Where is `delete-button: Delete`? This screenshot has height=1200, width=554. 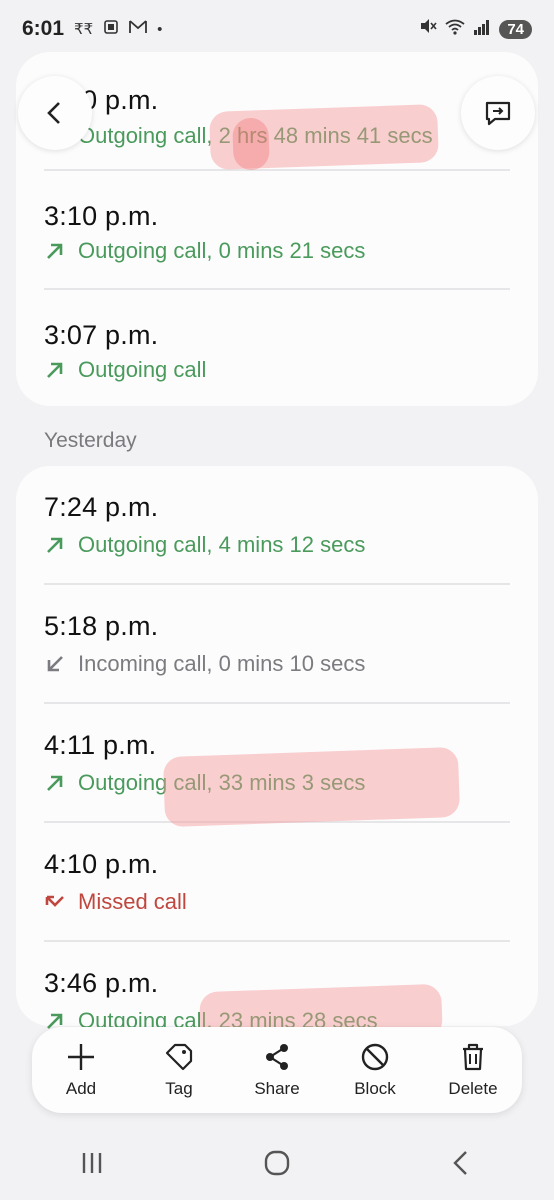
delete-button: Delete is located at coordinates (473, 1070).